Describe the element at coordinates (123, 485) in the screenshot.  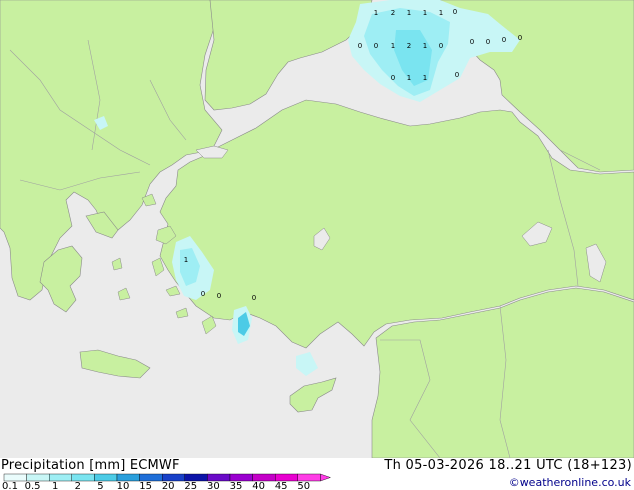
I see `colorbar-tick-label: 10` at that location.